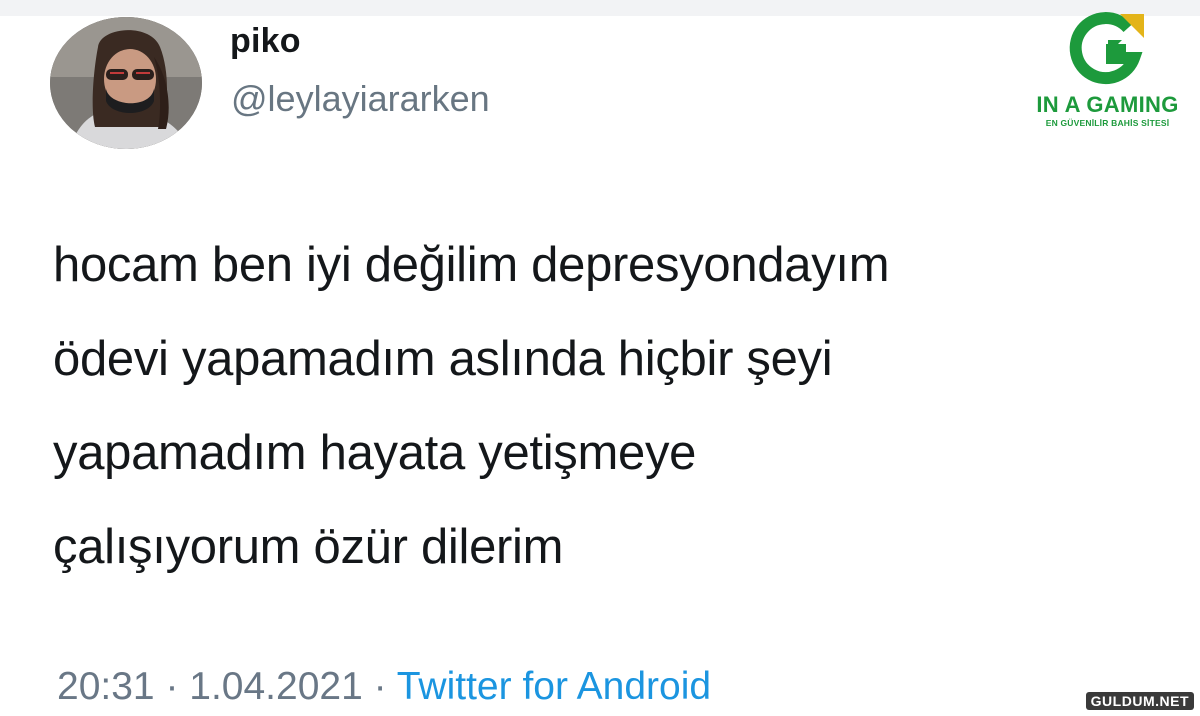  Describe the element at coordinates (308, 547) in the screenshot. I see `tweet-text-line: çalışıyorum özür dilerim` at that location.